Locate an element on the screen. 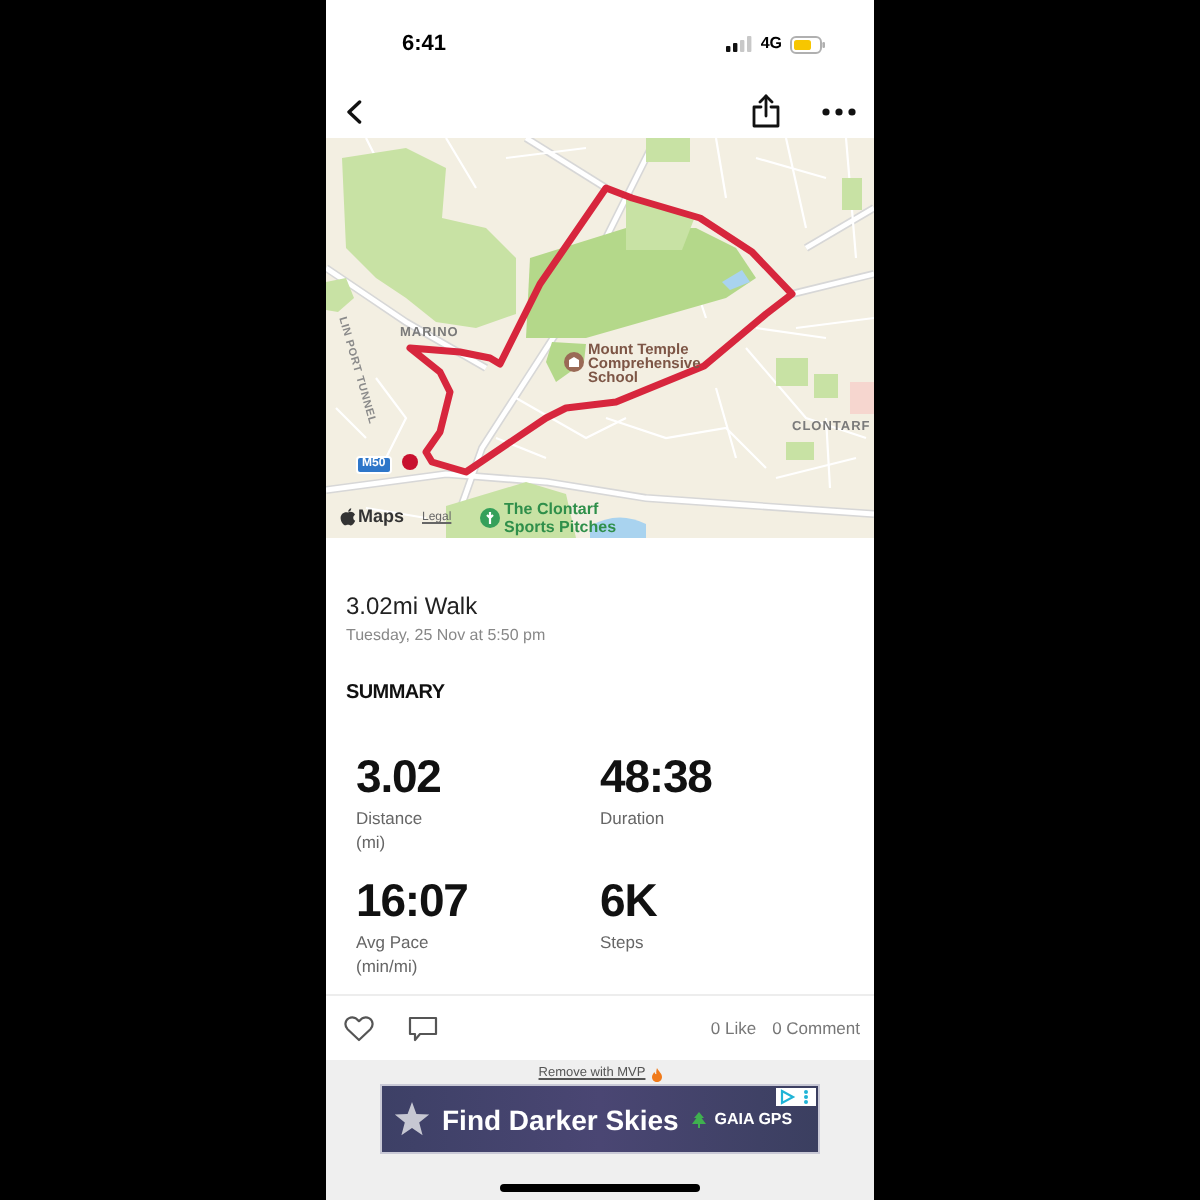 The height and width of the screenshot is (1200, 1200). building-area is located at coordinates (862, 398).